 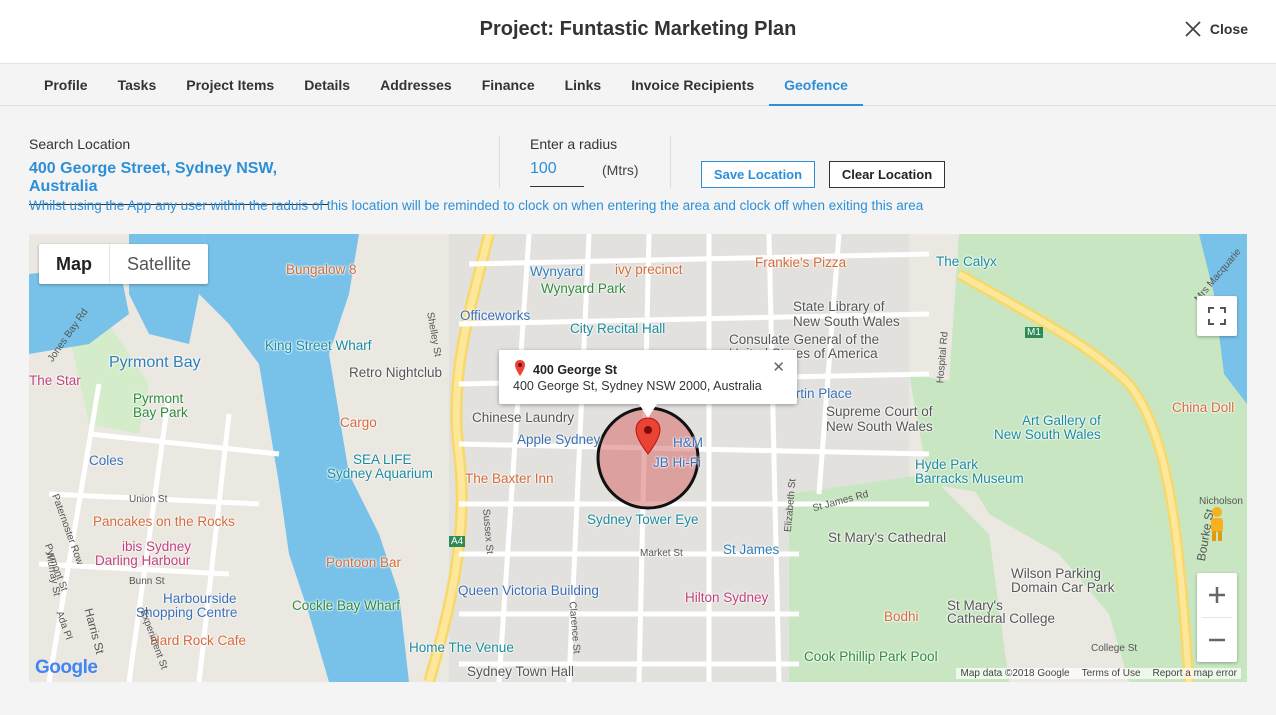 What do you see at coordinates (156, 546) in the screenshot?
I see `poi-label: ibis Sydney` at bounding box center [156, 546].